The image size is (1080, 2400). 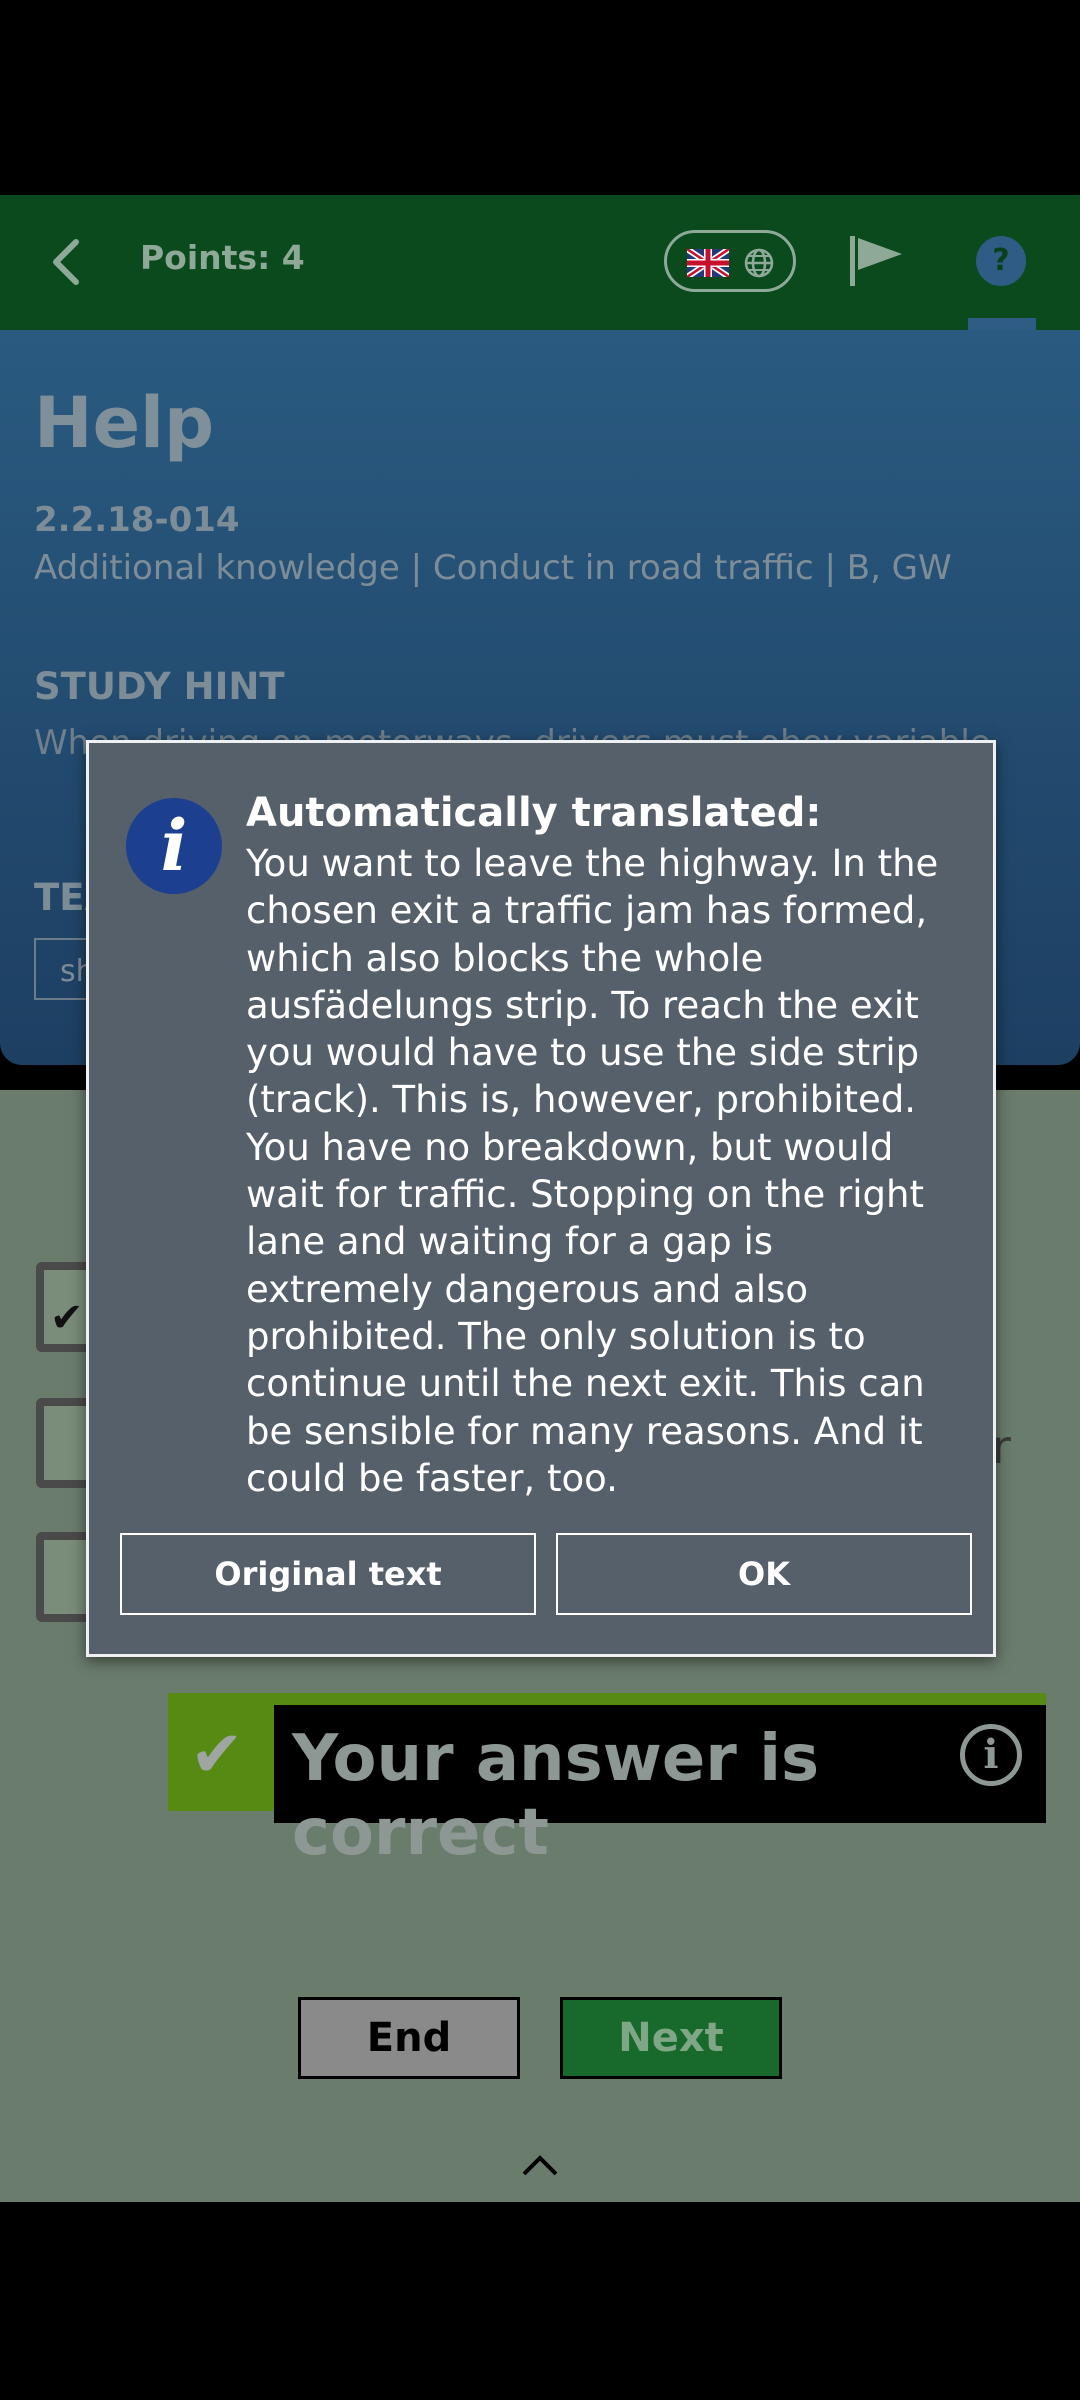 What do you see at coordinates (159, 686) in the screenshot?
I see `study-hint-heading: STUDY HINT` at bounding box center [159, 686].